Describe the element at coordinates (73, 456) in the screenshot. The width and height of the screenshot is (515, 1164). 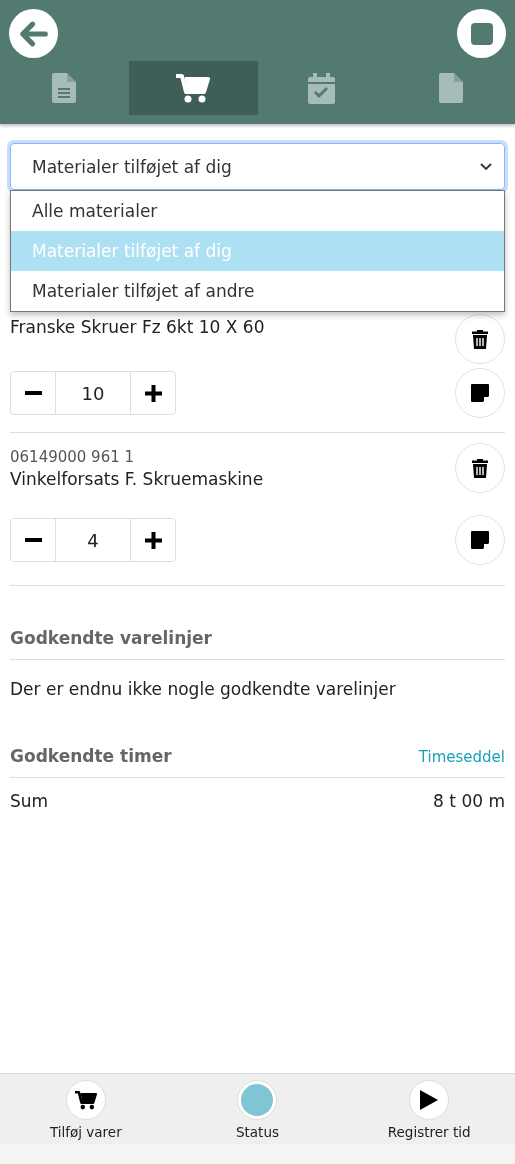
I see `item-number: 06149000 961 1` at that location.